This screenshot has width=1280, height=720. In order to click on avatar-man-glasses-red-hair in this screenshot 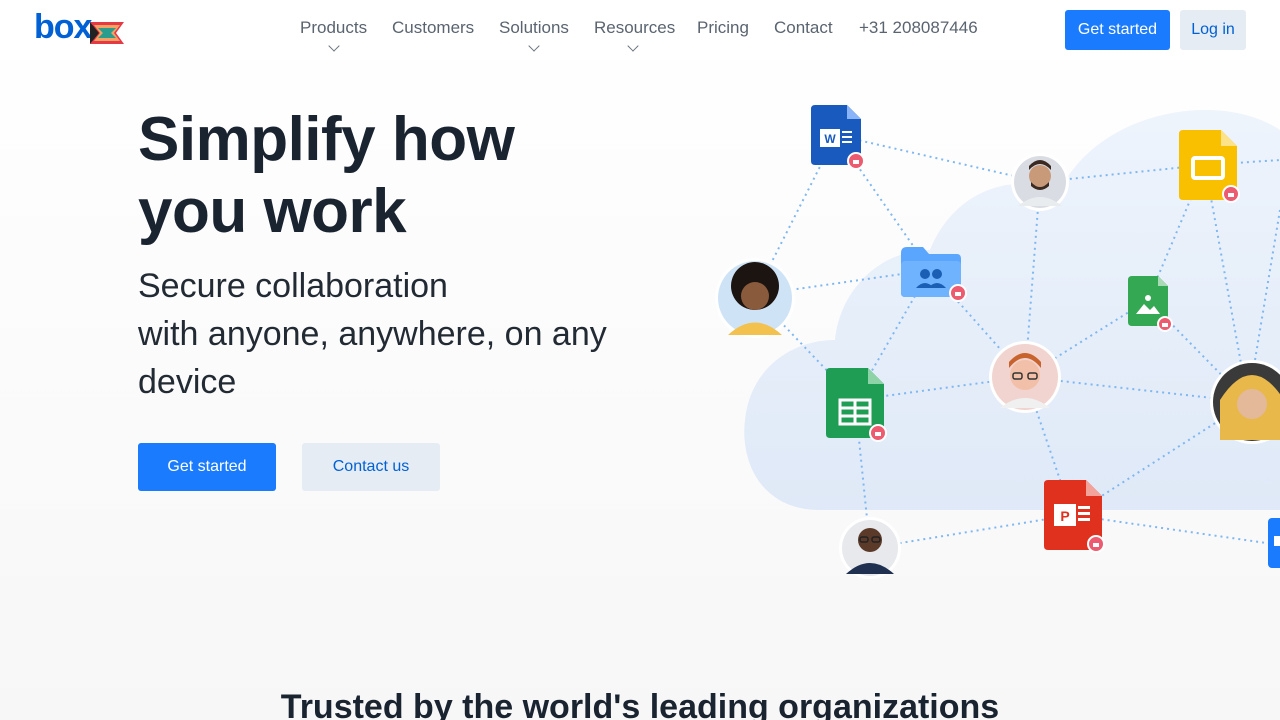, I will do `click(1025, 377)`.